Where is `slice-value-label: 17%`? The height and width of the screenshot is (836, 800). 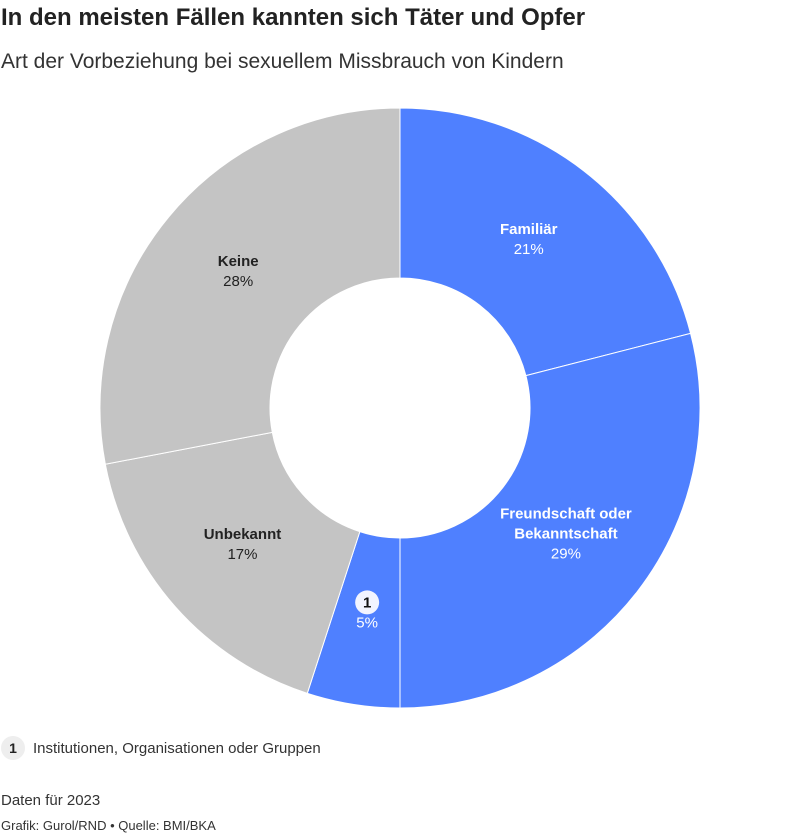 slice-value-label: 17% is located at coordinates (242, 554).